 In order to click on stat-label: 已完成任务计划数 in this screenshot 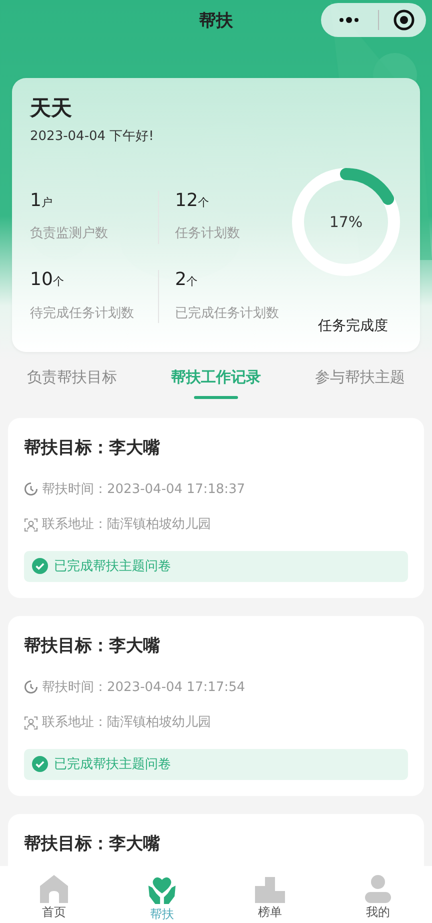, I will do `click(227, 313)`.